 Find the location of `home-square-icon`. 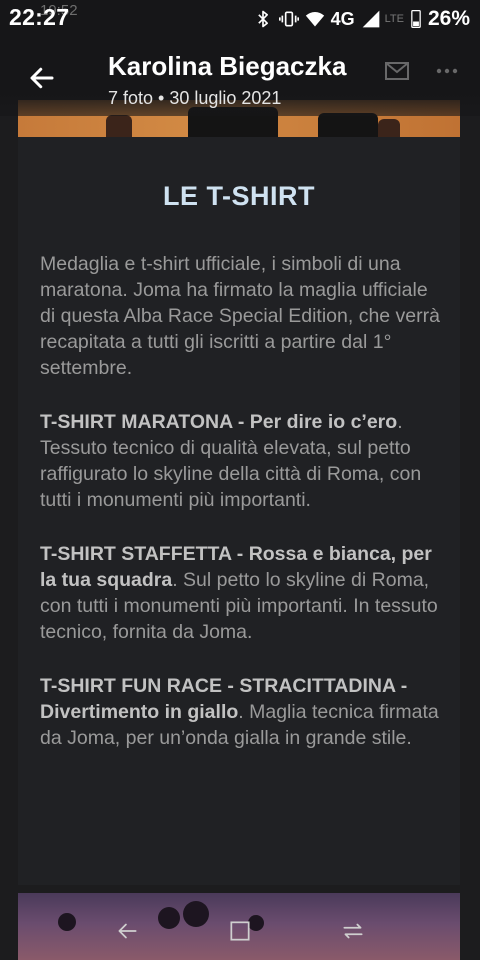

home-square-icon is located at coordinates (240, 933).